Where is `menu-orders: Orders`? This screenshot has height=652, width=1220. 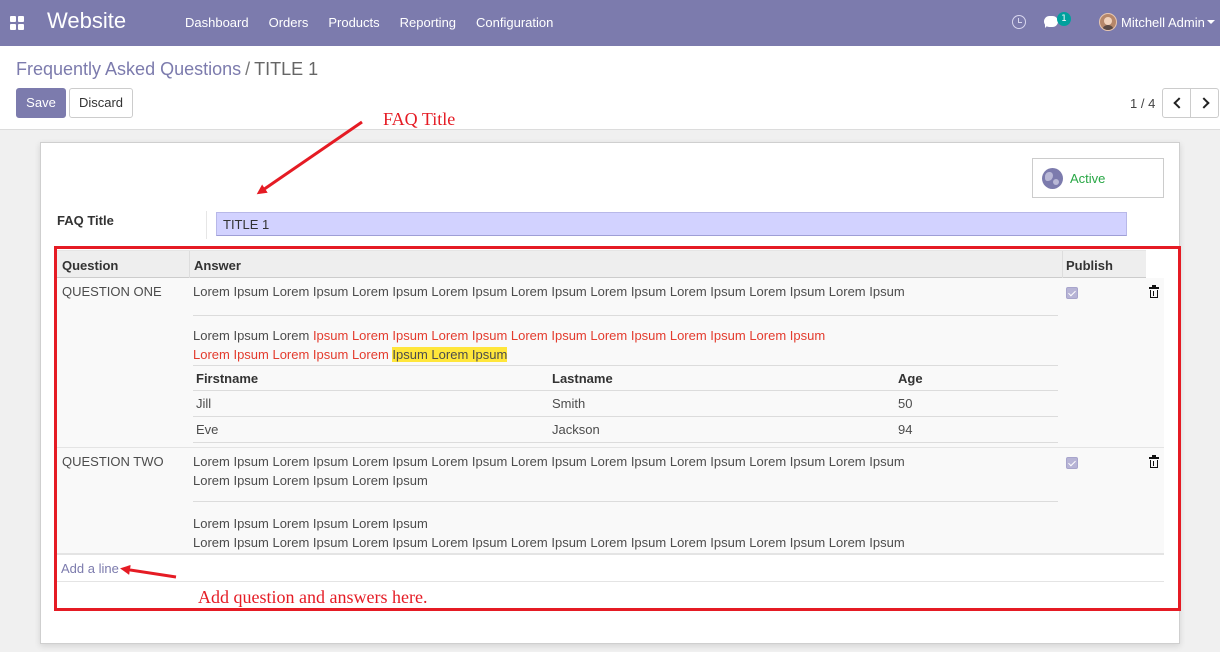
menu-orders: Orders is located at coordinates (289, 23).